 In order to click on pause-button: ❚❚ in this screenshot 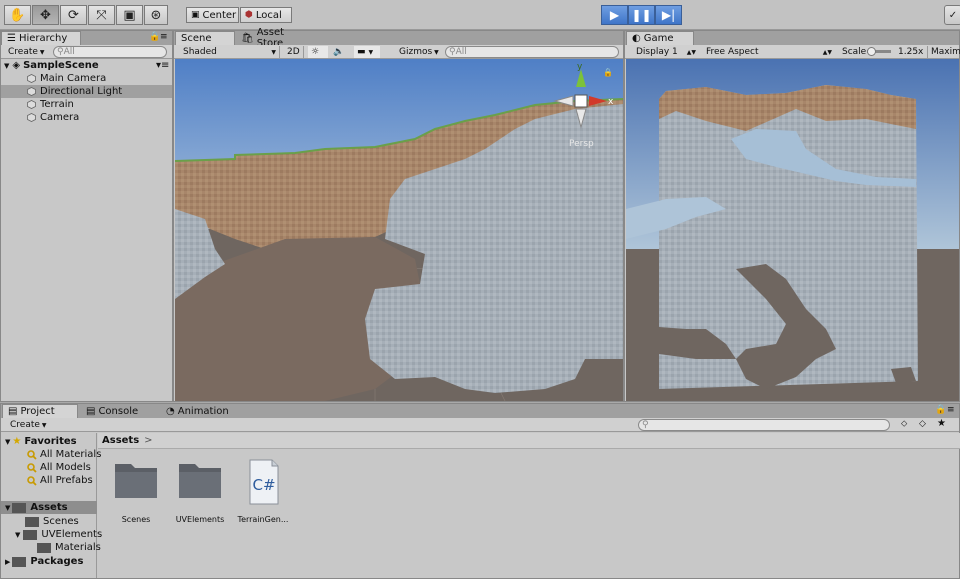, I will do `click(641, 15)`.